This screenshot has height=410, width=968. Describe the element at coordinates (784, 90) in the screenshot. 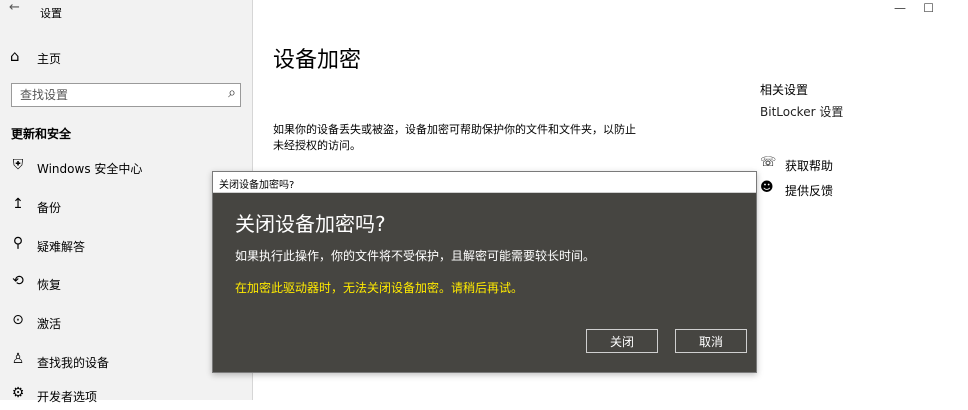

I see `related-settings-title: 相关设置` at that location.